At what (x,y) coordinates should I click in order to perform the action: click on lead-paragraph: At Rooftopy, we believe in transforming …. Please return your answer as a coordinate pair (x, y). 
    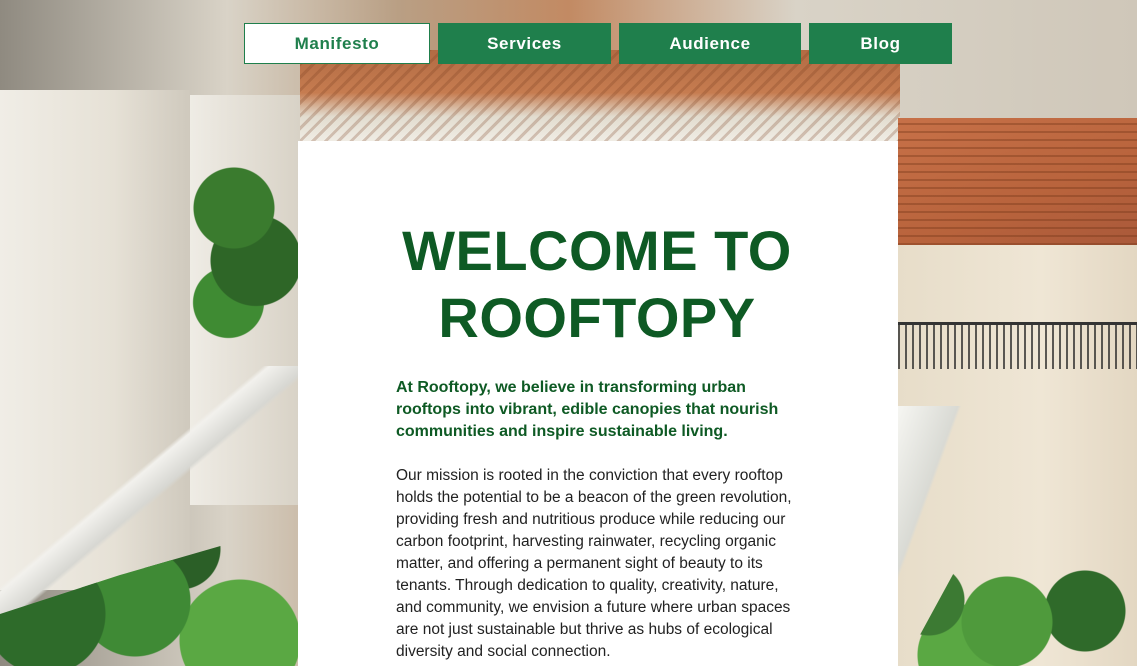
    Looking at the image, I should click on (587, 409).